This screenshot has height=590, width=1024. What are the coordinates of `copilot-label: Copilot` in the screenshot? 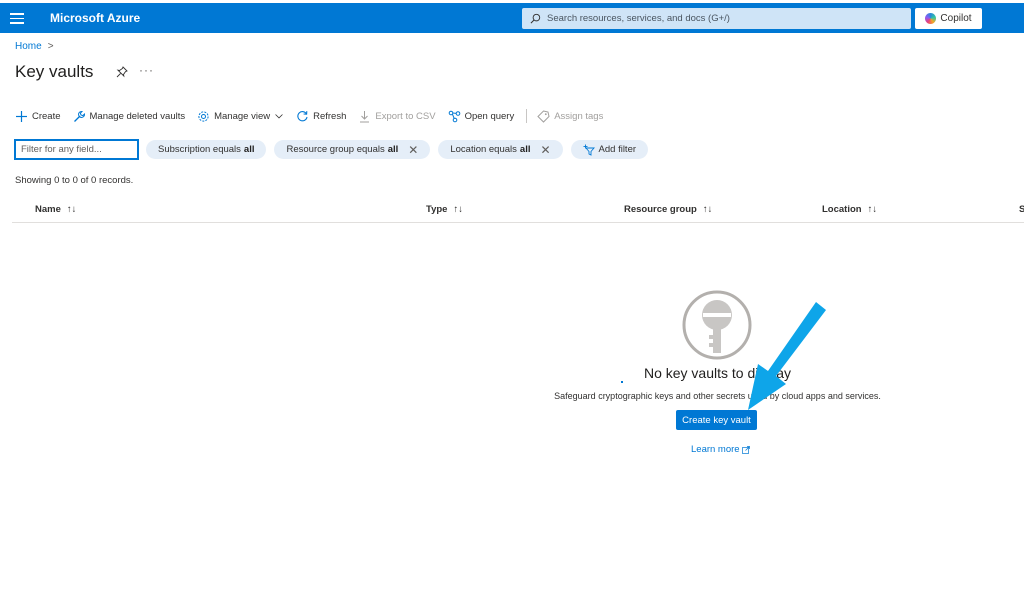 It's located at (956, 18).